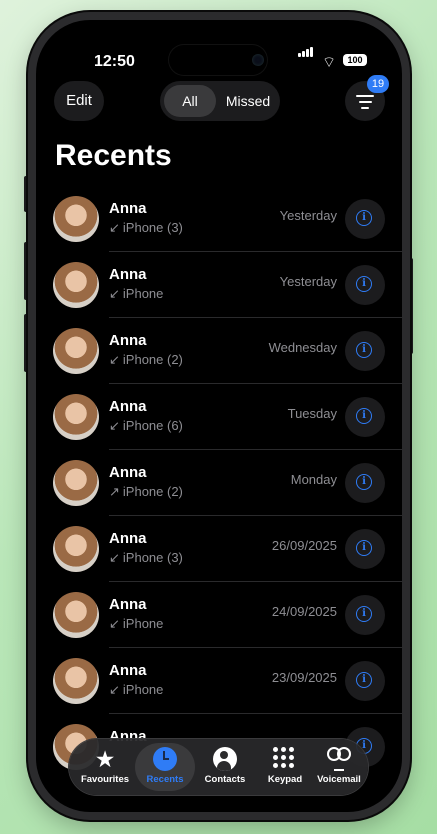 This screenshot has width=437, height=834. I want to click on tab-voicemail: Voicemail, so click(339, 767).